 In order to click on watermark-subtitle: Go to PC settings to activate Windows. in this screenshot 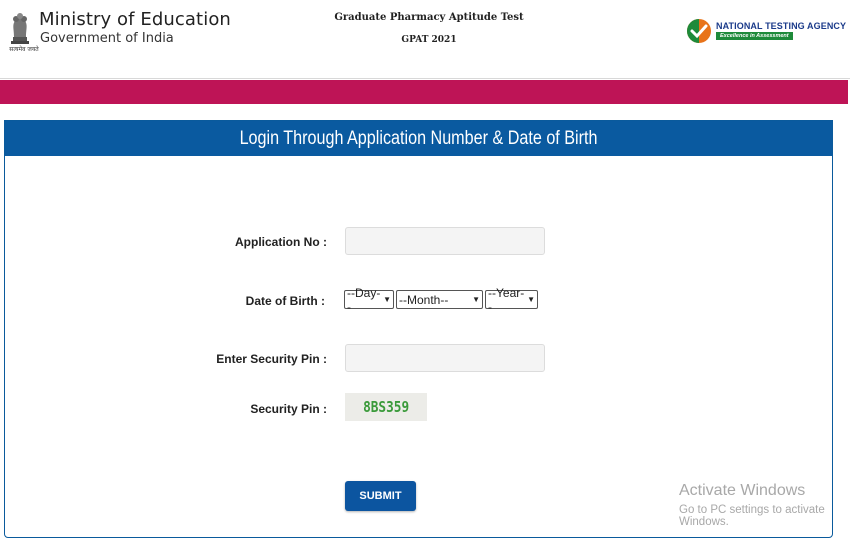, I will do `click(752, 516)`.